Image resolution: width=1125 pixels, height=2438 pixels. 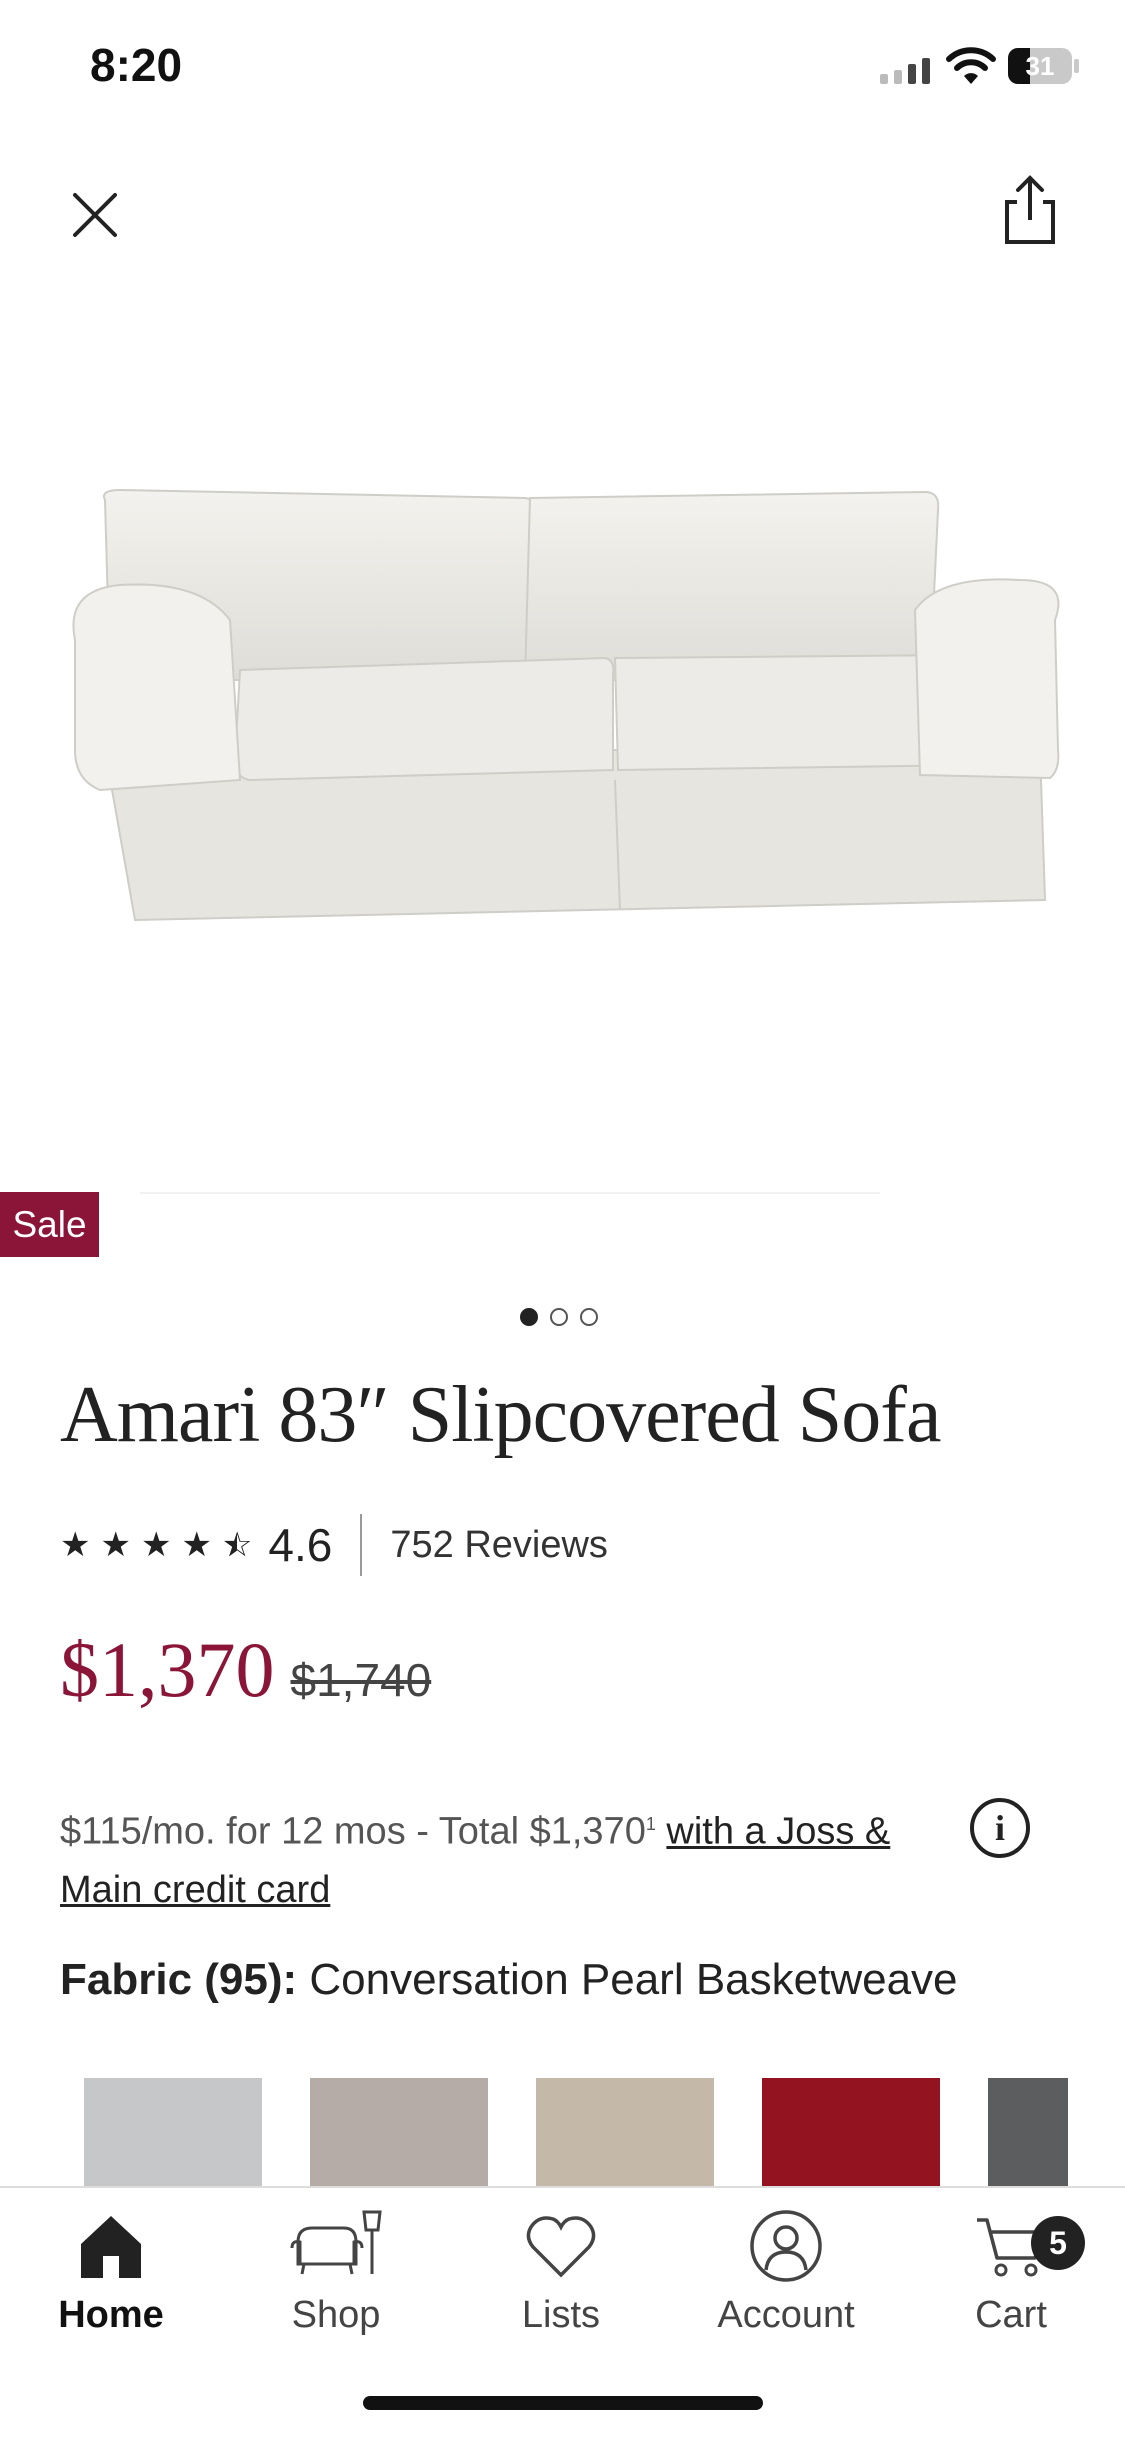 I want to click on share-button, so click(x=1030, y=210).